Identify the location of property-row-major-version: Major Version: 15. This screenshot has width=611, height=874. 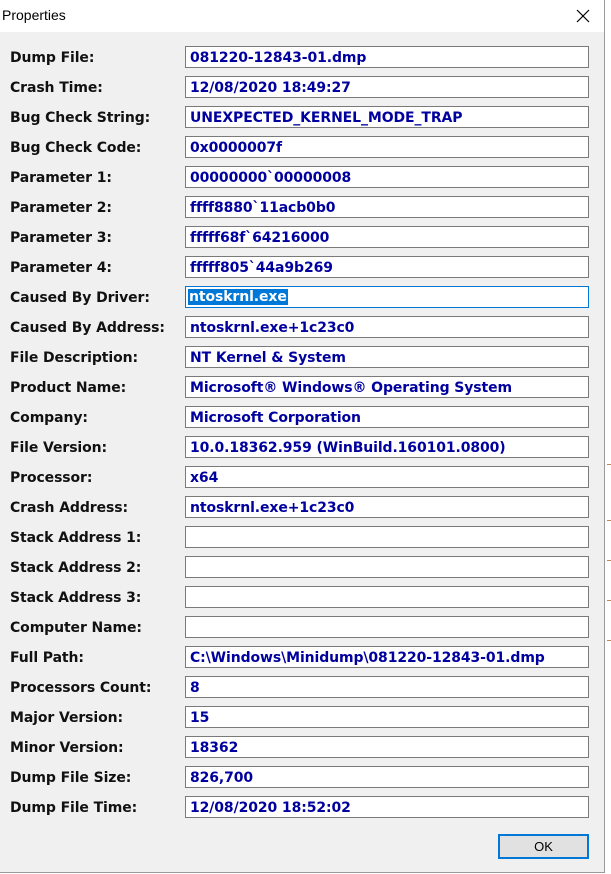
(302, 718).